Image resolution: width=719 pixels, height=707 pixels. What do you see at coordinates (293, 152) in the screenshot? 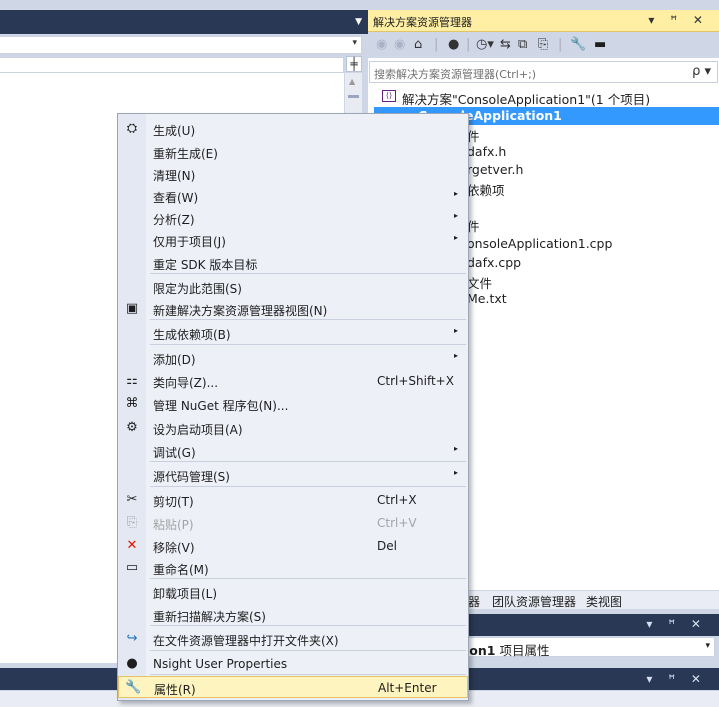
I see `menu-item: 重新生成(E)` at bounding box center [293, 152].